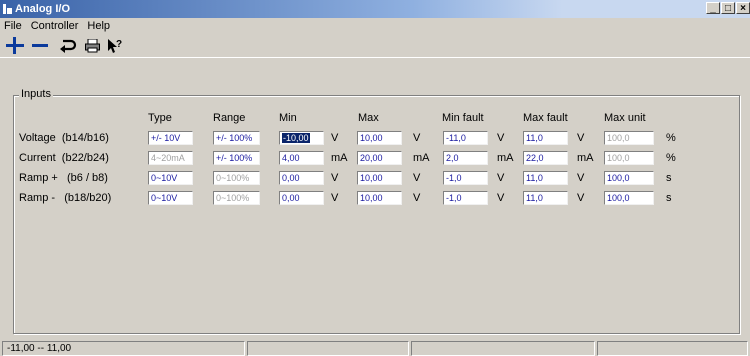  I want to click on maximize-button: □, so click(728, 8).